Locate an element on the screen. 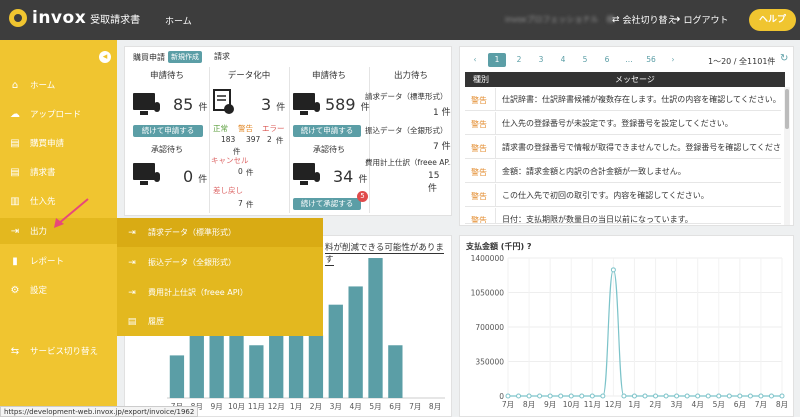 The height and width of the screenshot is (417, 800). computer-icon is located at coordinates (306, 175).